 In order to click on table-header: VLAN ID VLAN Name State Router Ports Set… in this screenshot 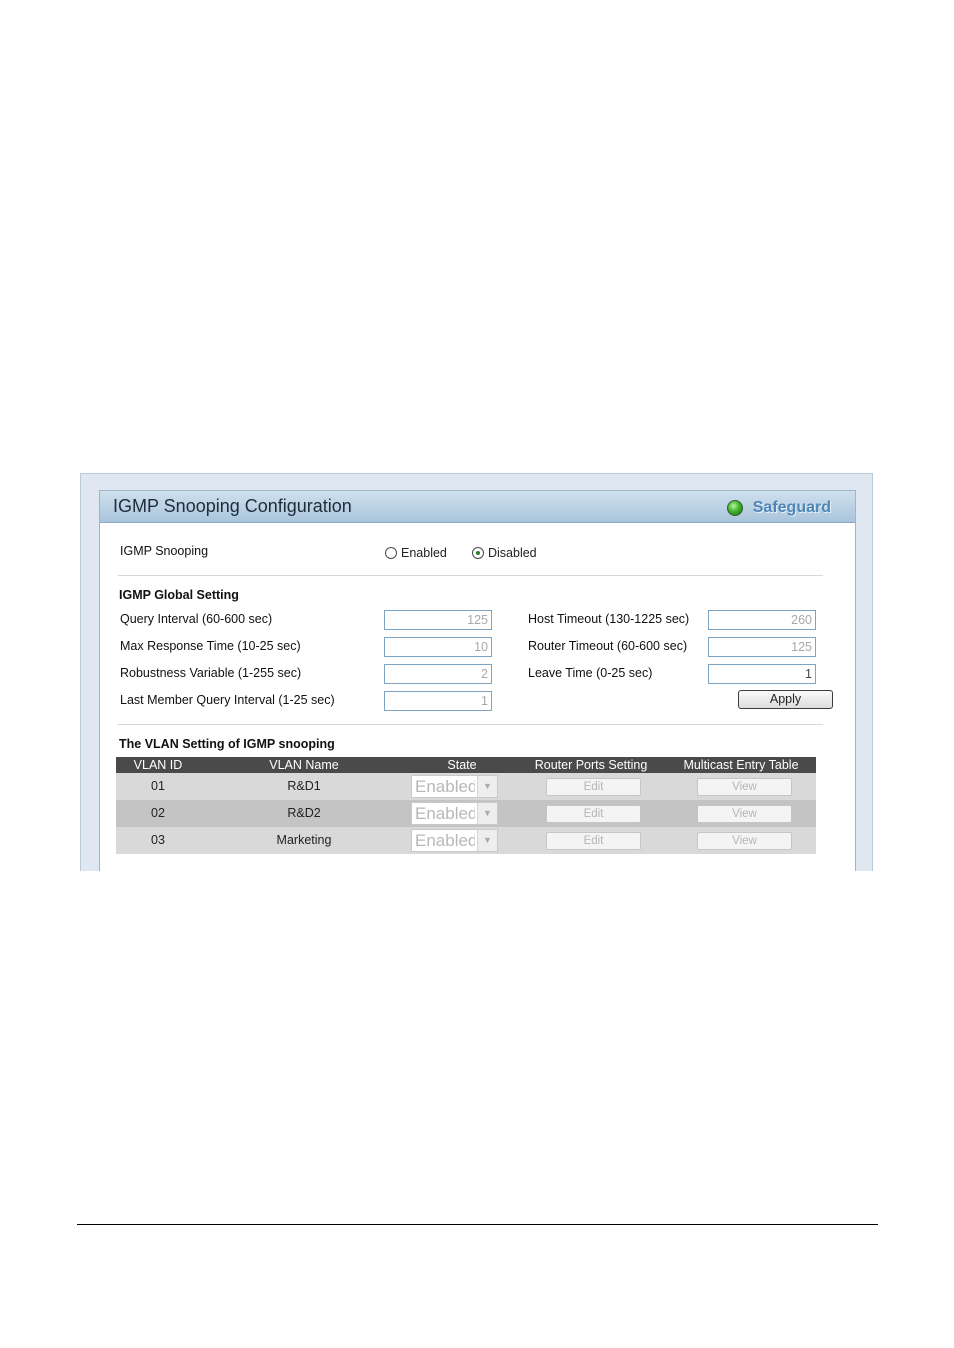, I will do `click(466, 765)`.